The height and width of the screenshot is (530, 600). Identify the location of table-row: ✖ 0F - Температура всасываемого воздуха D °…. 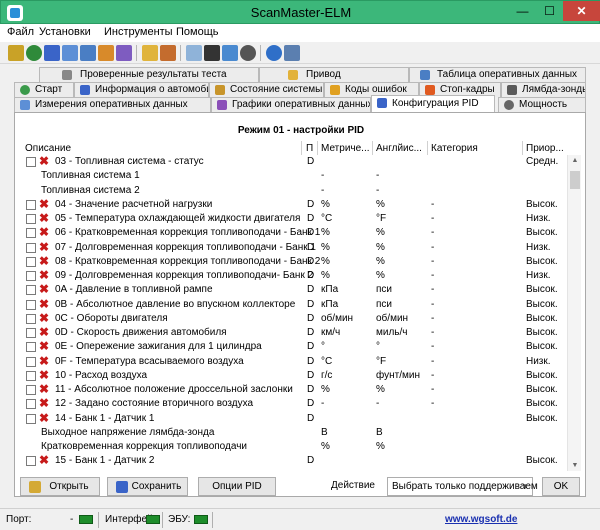
(293, 361).